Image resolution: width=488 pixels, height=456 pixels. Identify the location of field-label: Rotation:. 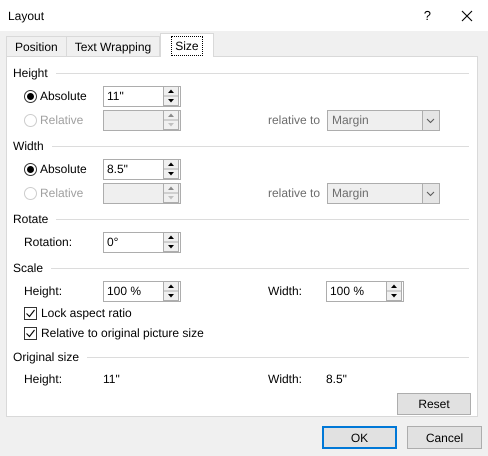
(49, 242).